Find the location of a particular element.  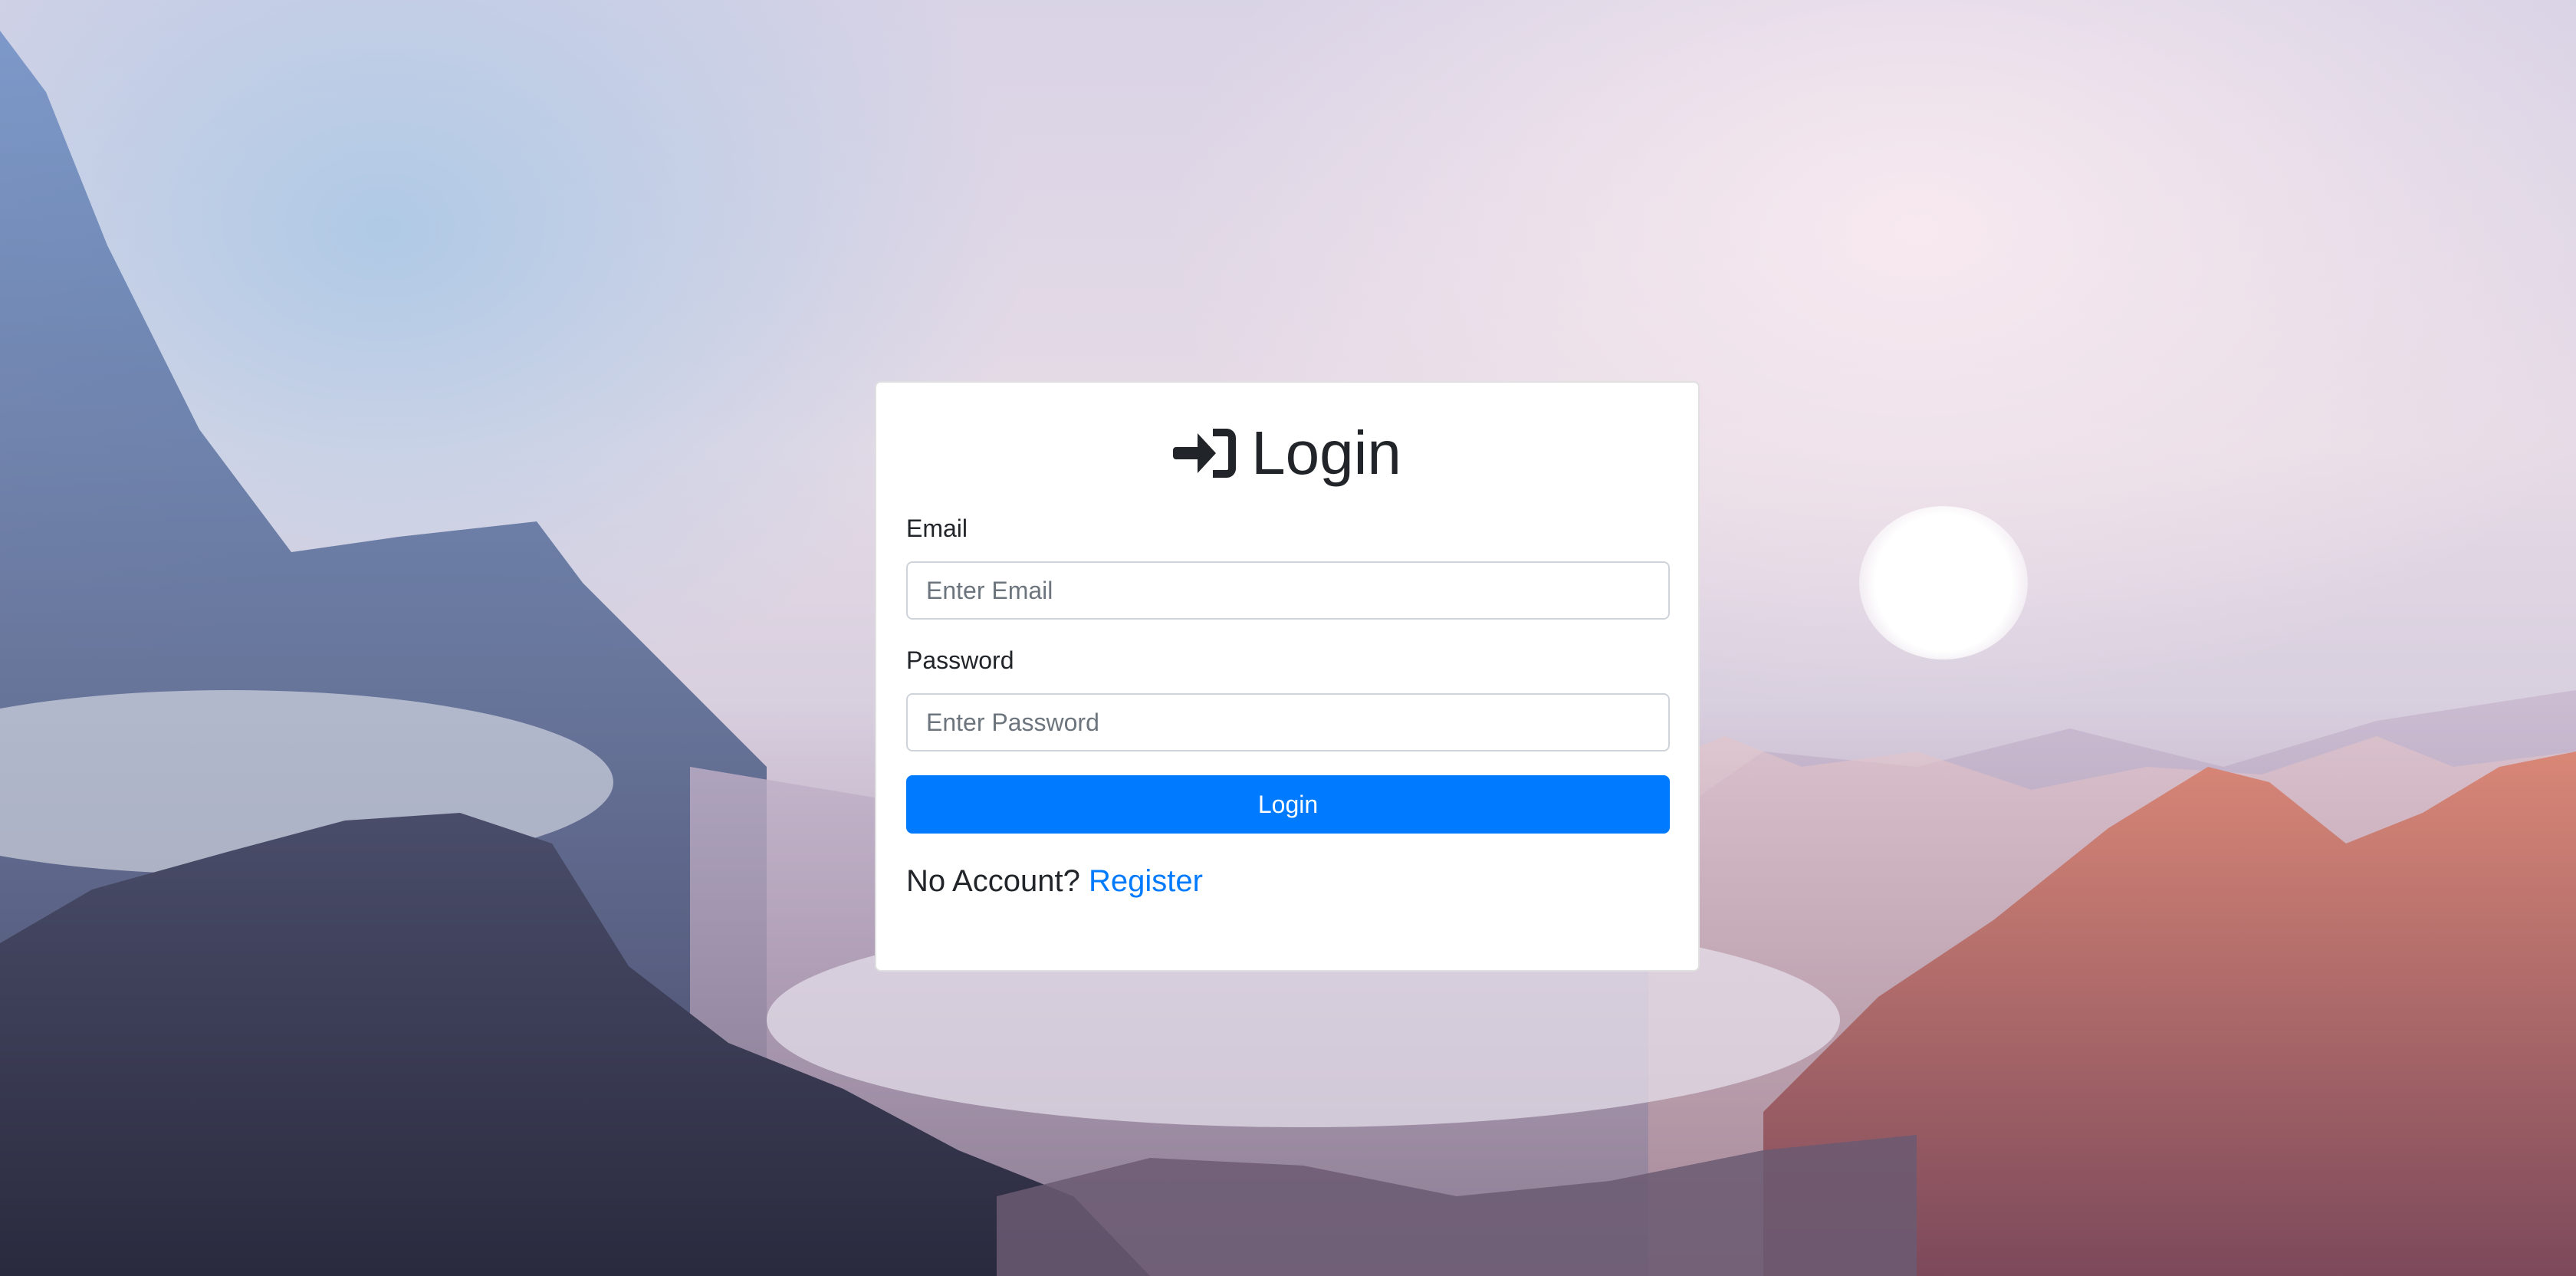

login-button: Login is located at coordinates (1288, 805).